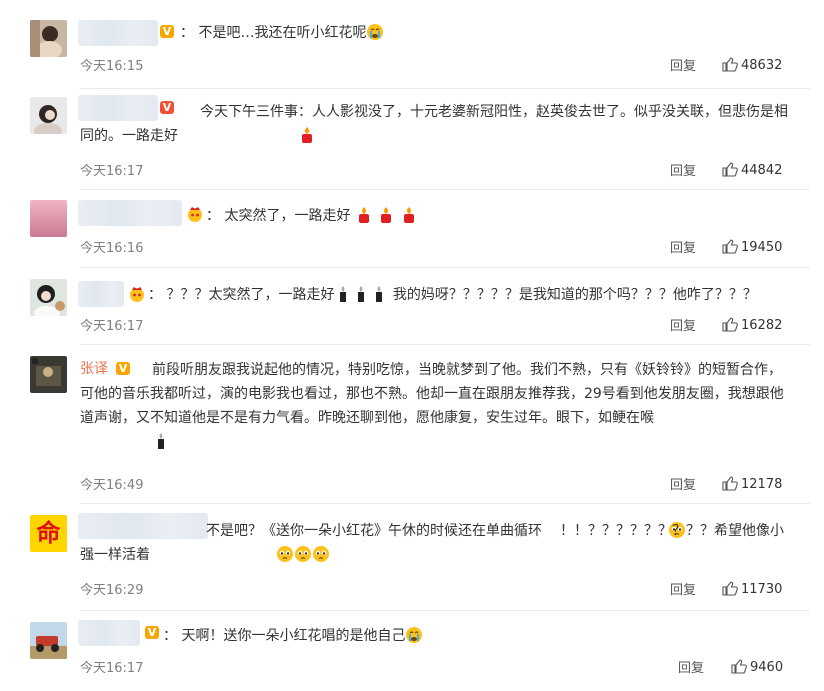 The height and width of the screenshot is (691, 824). I want to click on avatar: 命, so click(48, 533).